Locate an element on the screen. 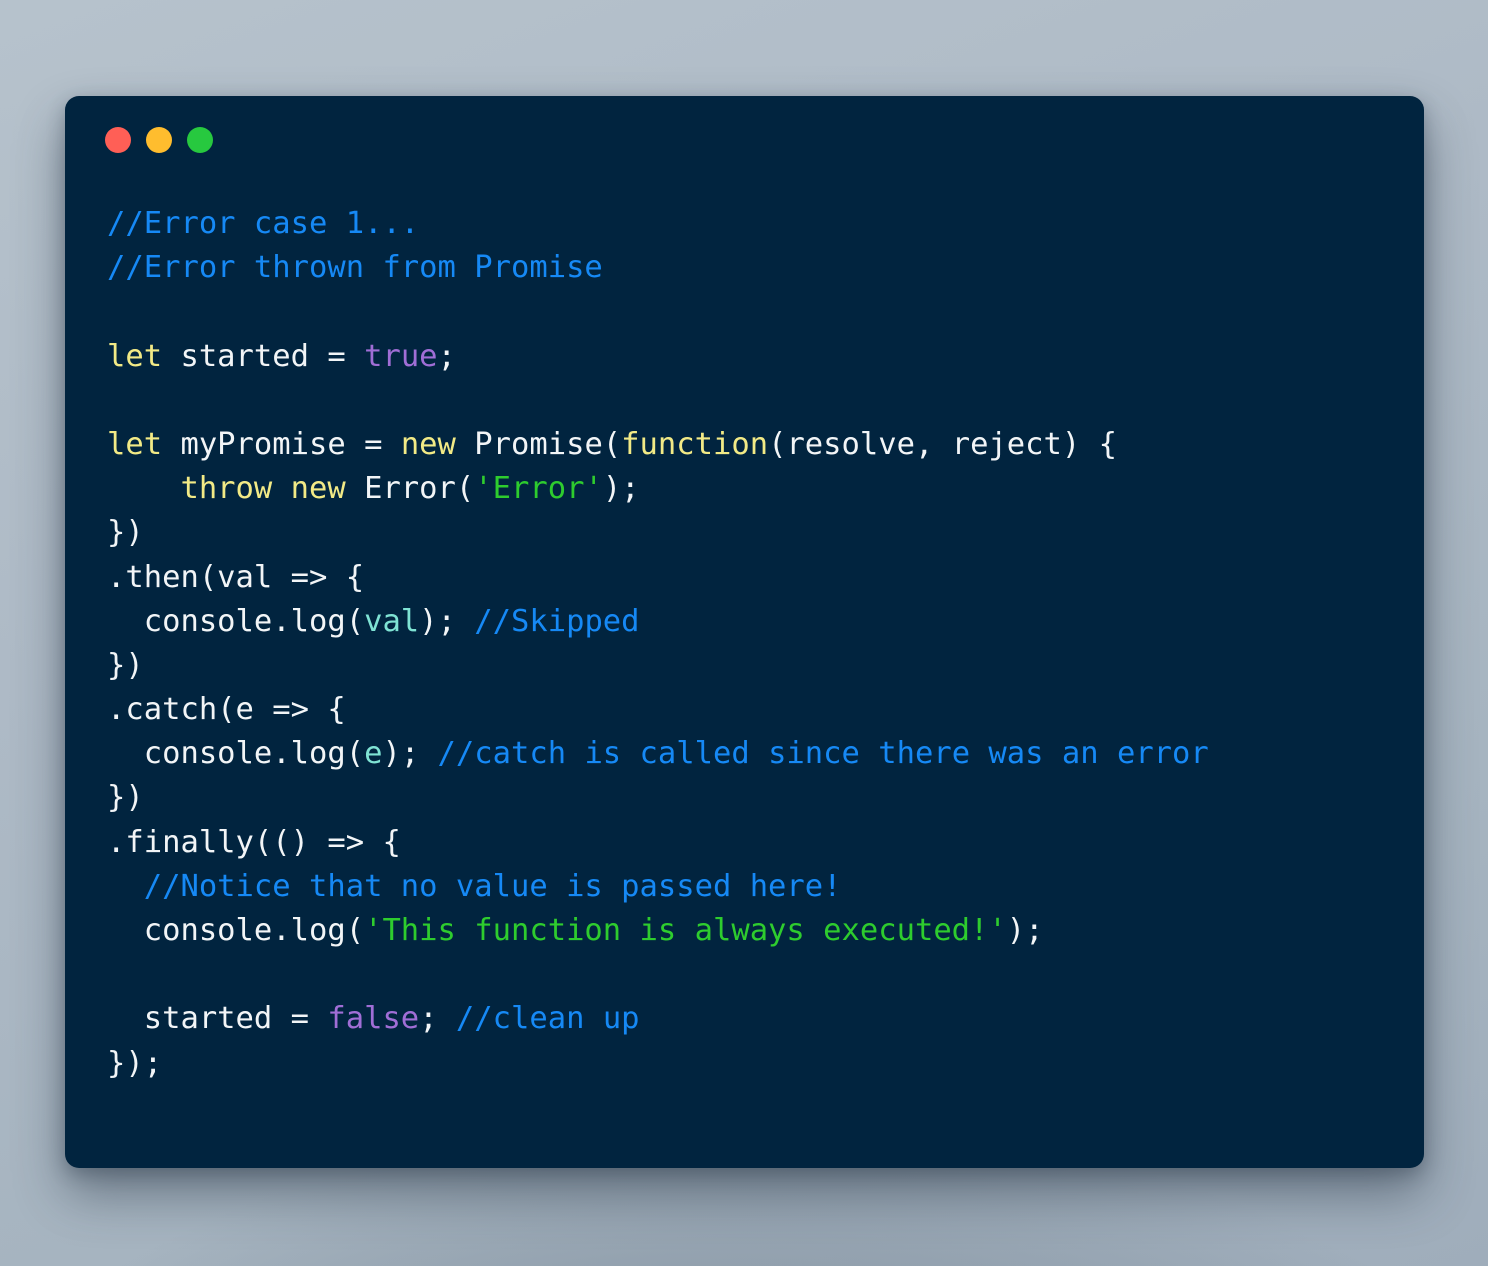 This screenshot has height=1266, width=1488. code-token-plain: .catch(e => { is located at coordinates (226, 710).